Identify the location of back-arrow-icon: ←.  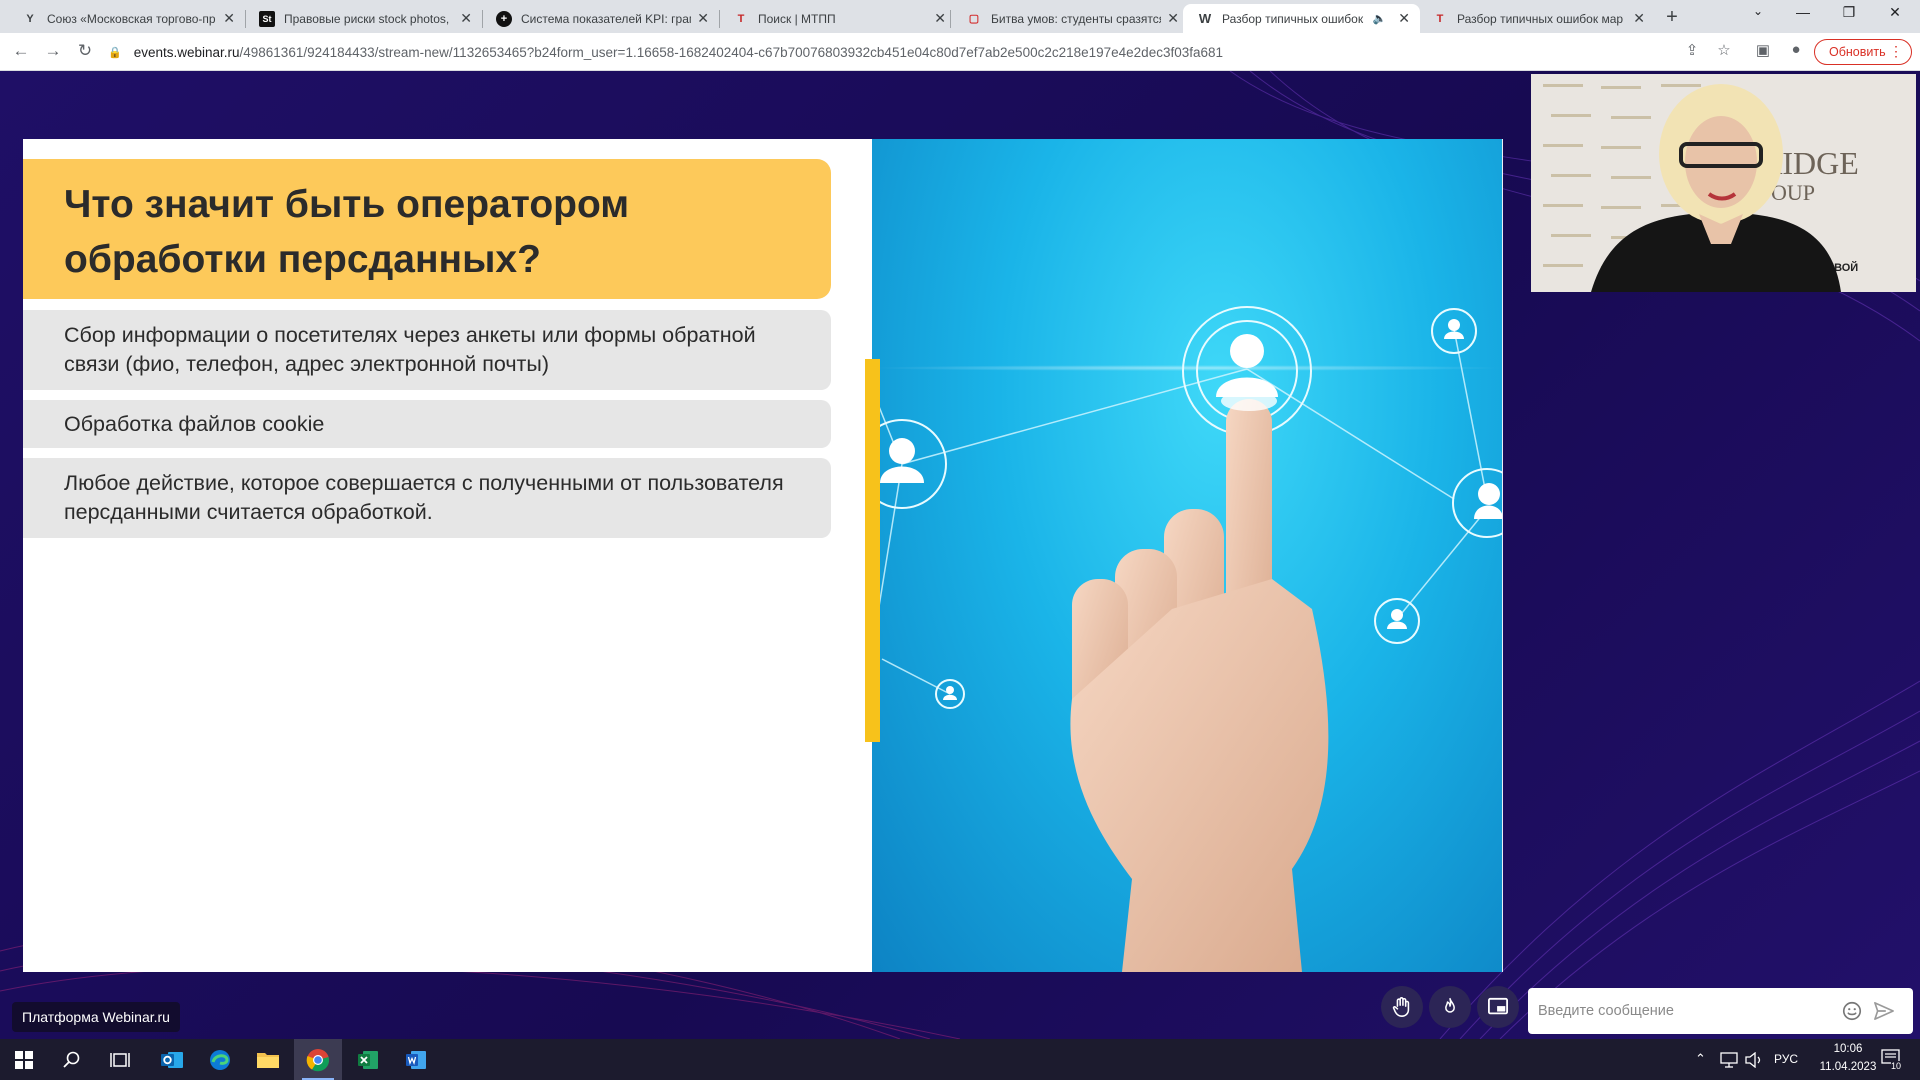
(21, 51).